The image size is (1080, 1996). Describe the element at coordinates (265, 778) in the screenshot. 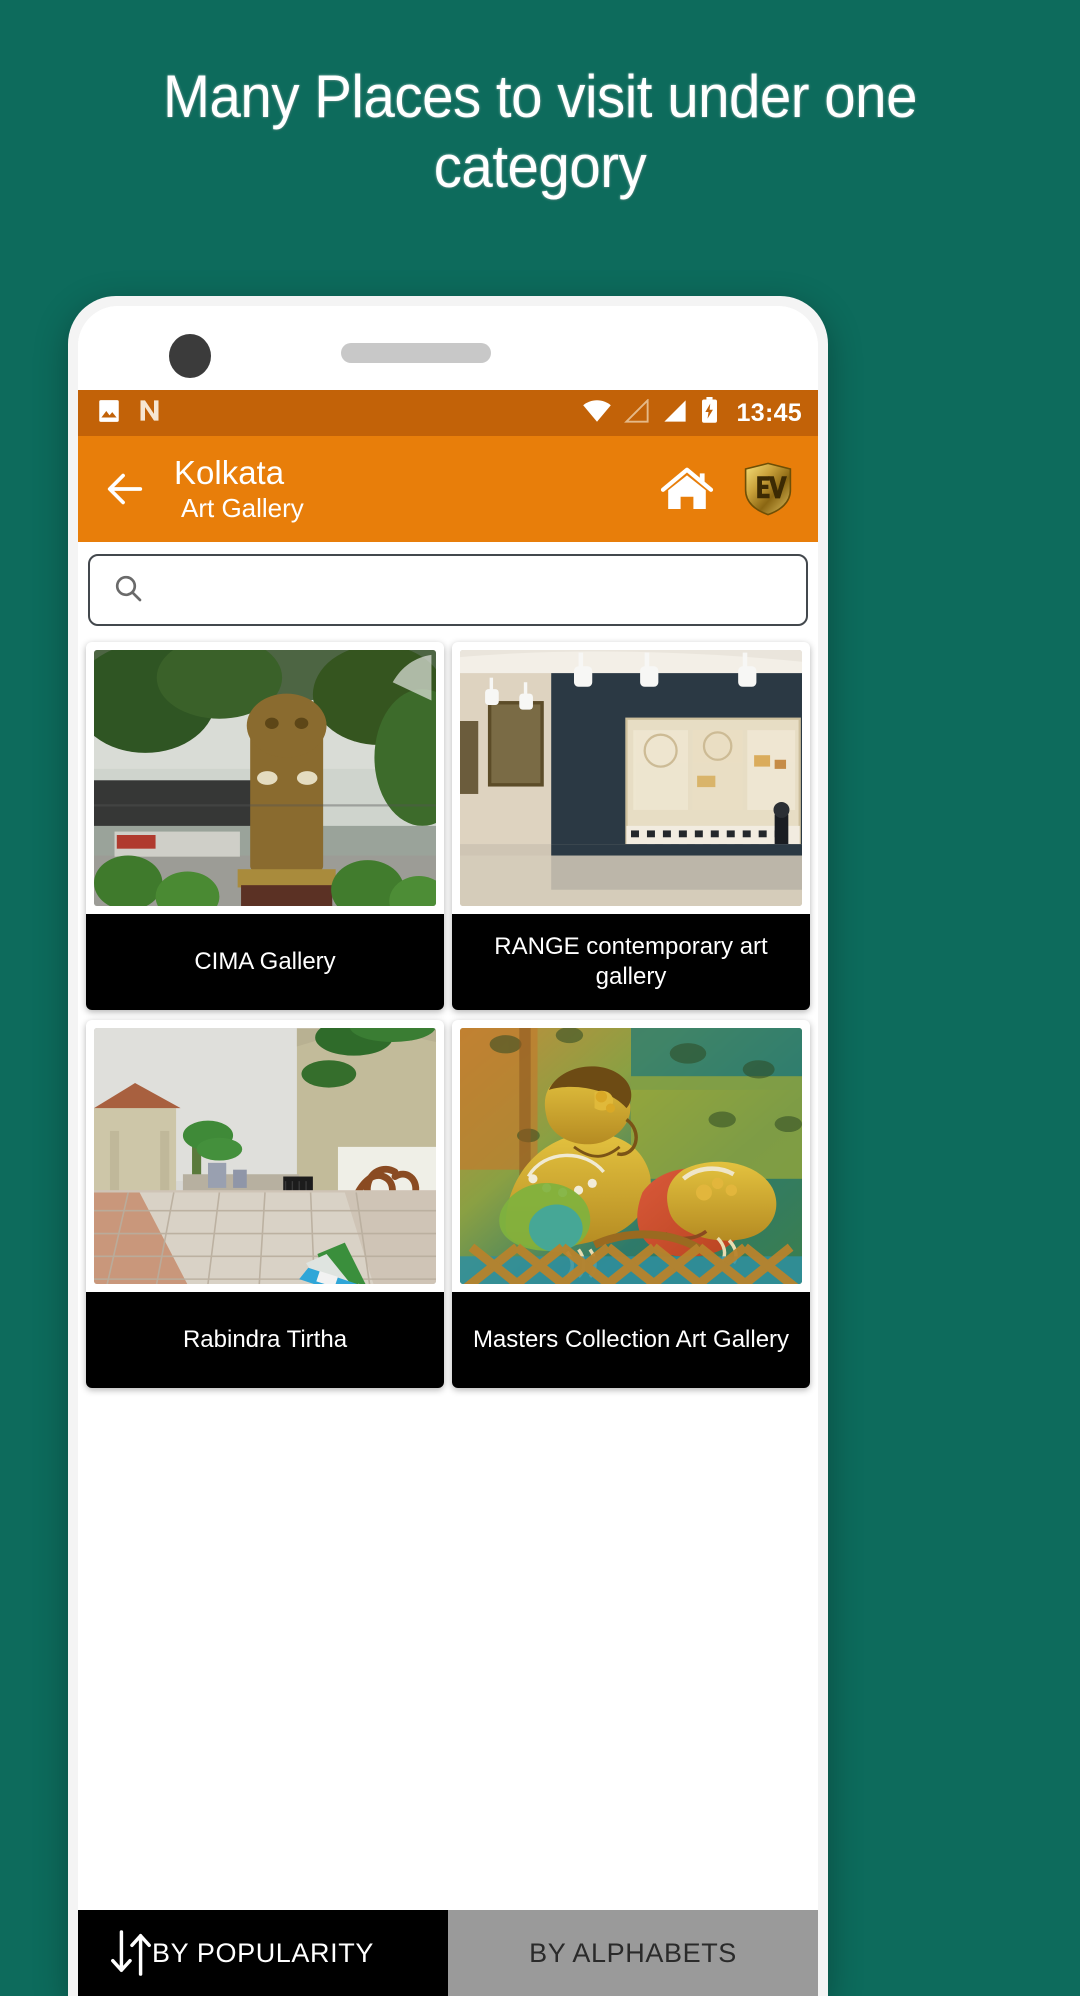

I see `place-photo-sculpture` at that location.